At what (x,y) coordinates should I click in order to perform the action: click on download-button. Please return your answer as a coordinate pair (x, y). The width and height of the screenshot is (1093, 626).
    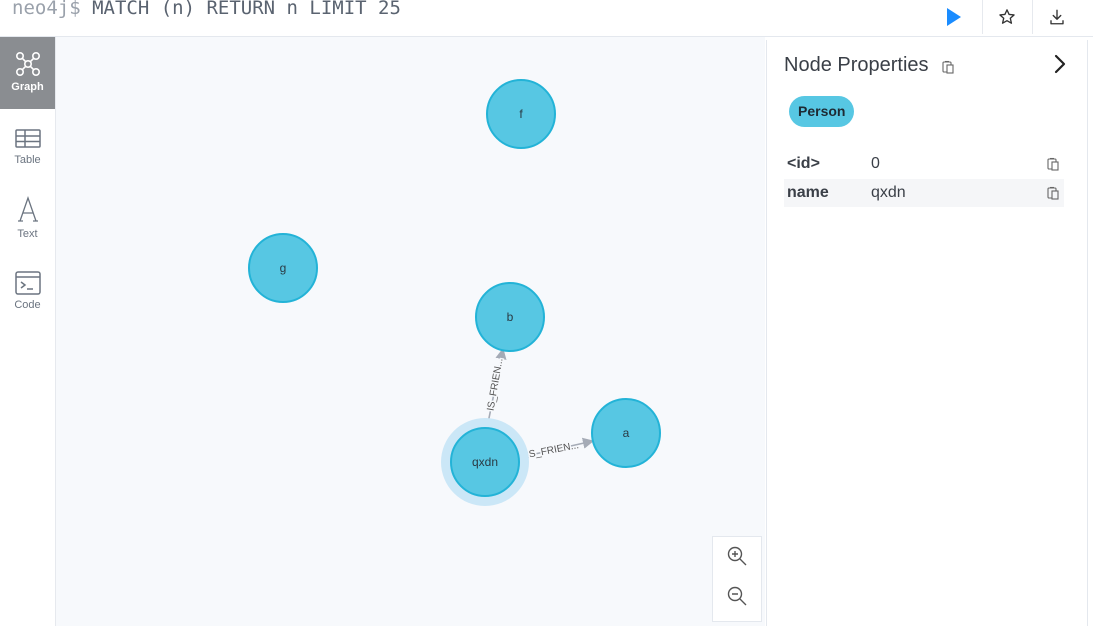
    Looking at the image, I should click on (1056, 17).